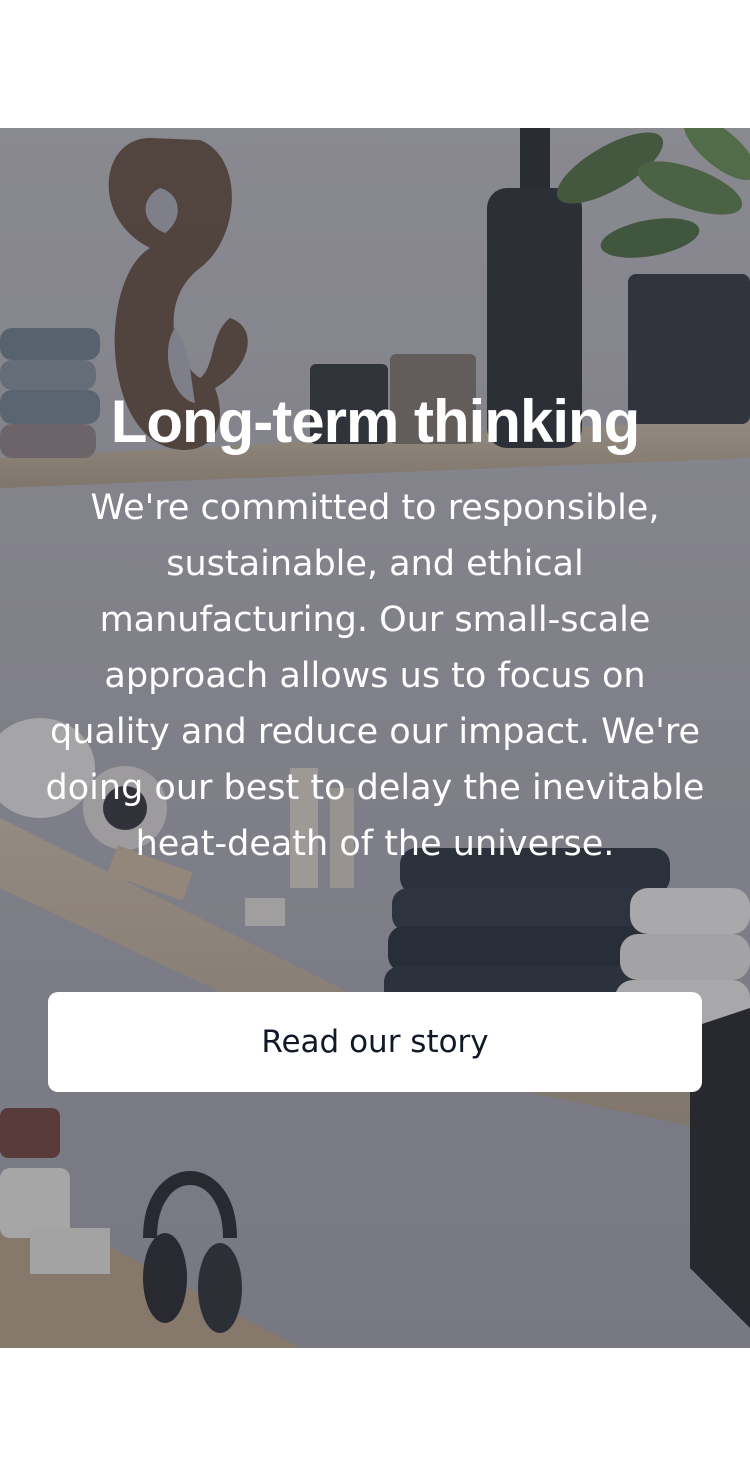 The height and width of the screenshot is (1476, 750). I want to click on read-our-story-button: Read our story, so click(375, 1042).